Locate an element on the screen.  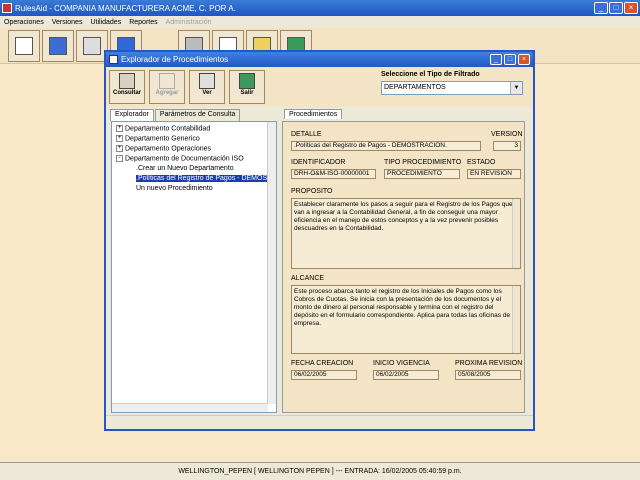
identificador-field: DRH-O&M-ISO-00000001 is located at coordinates (333, 174).